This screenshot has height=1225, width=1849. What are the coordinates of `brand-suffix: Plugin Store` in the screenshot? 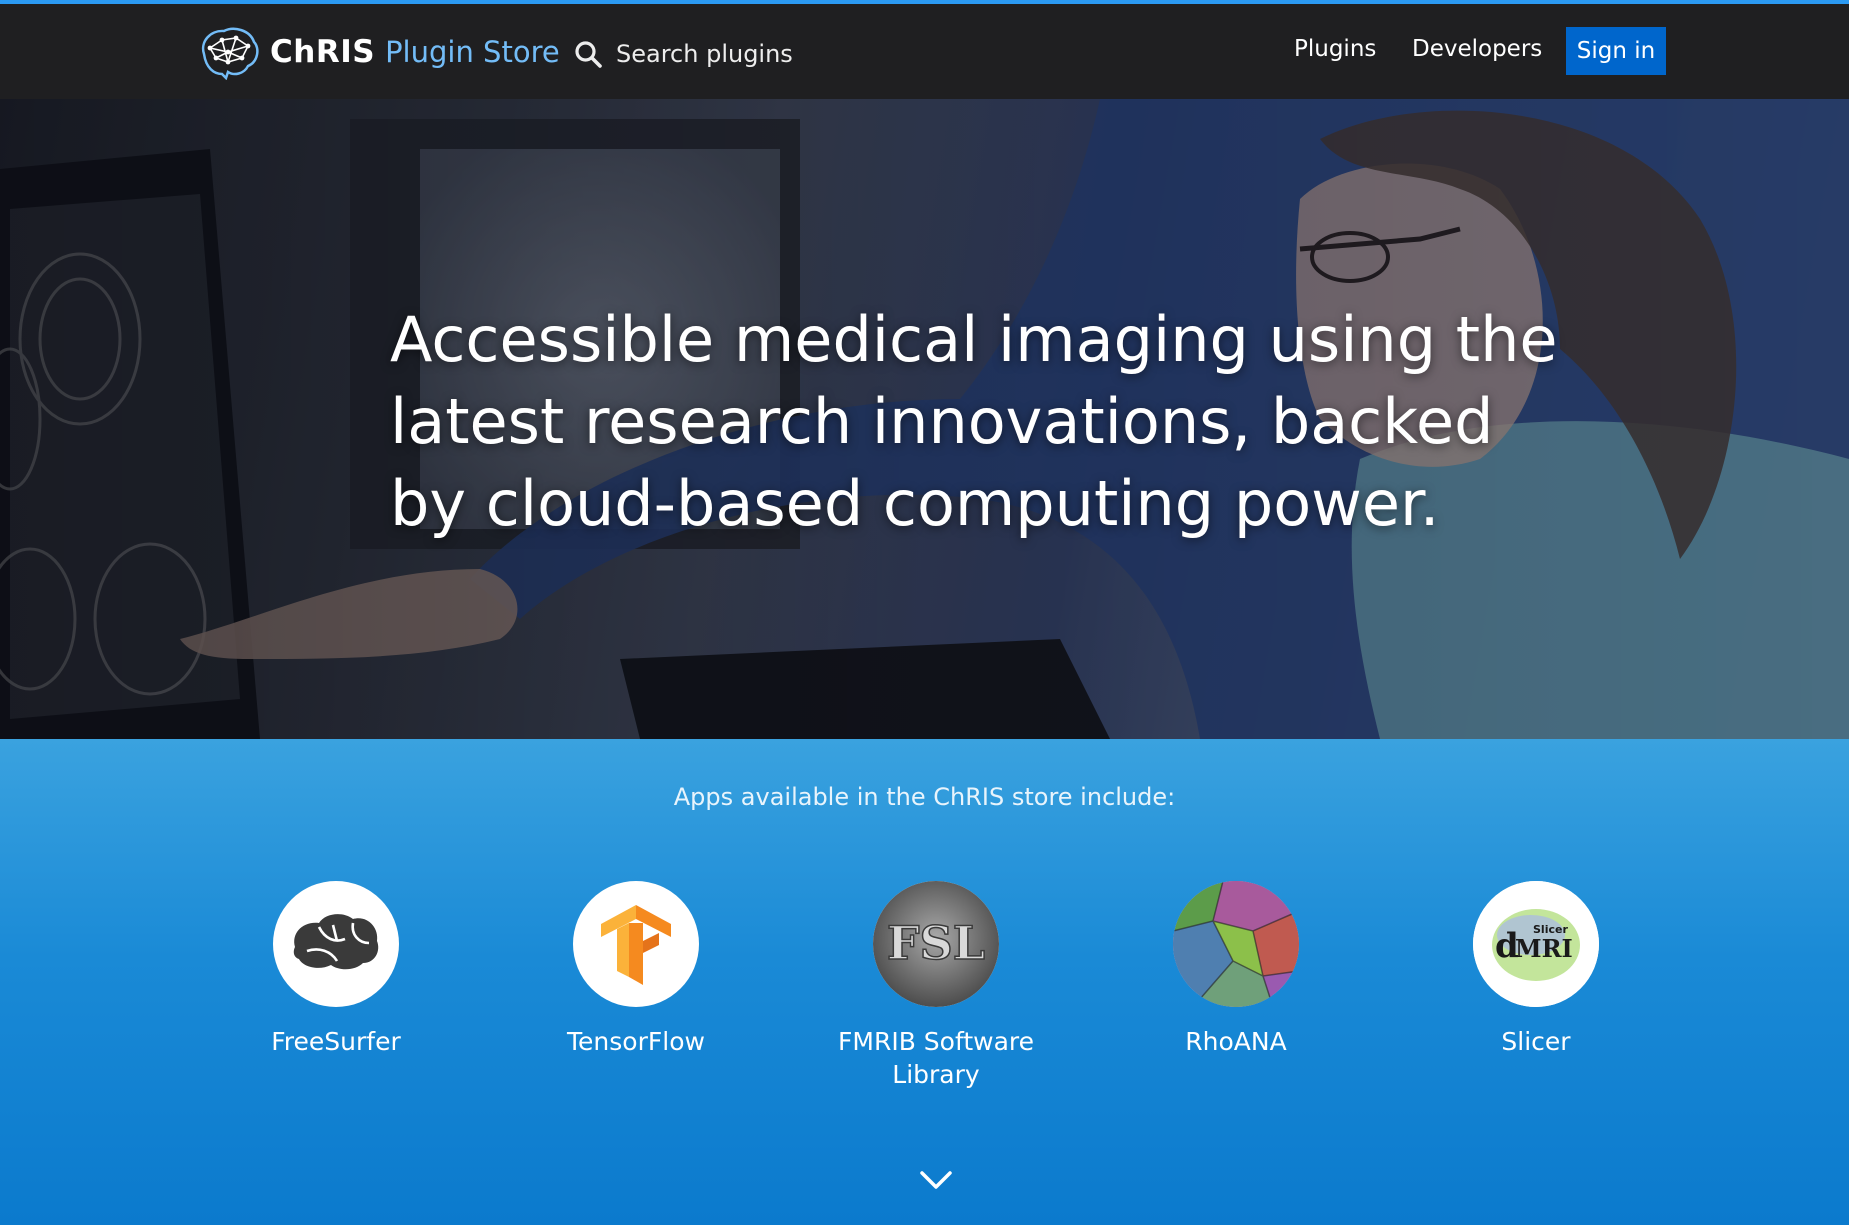 It's located at (472, 52).